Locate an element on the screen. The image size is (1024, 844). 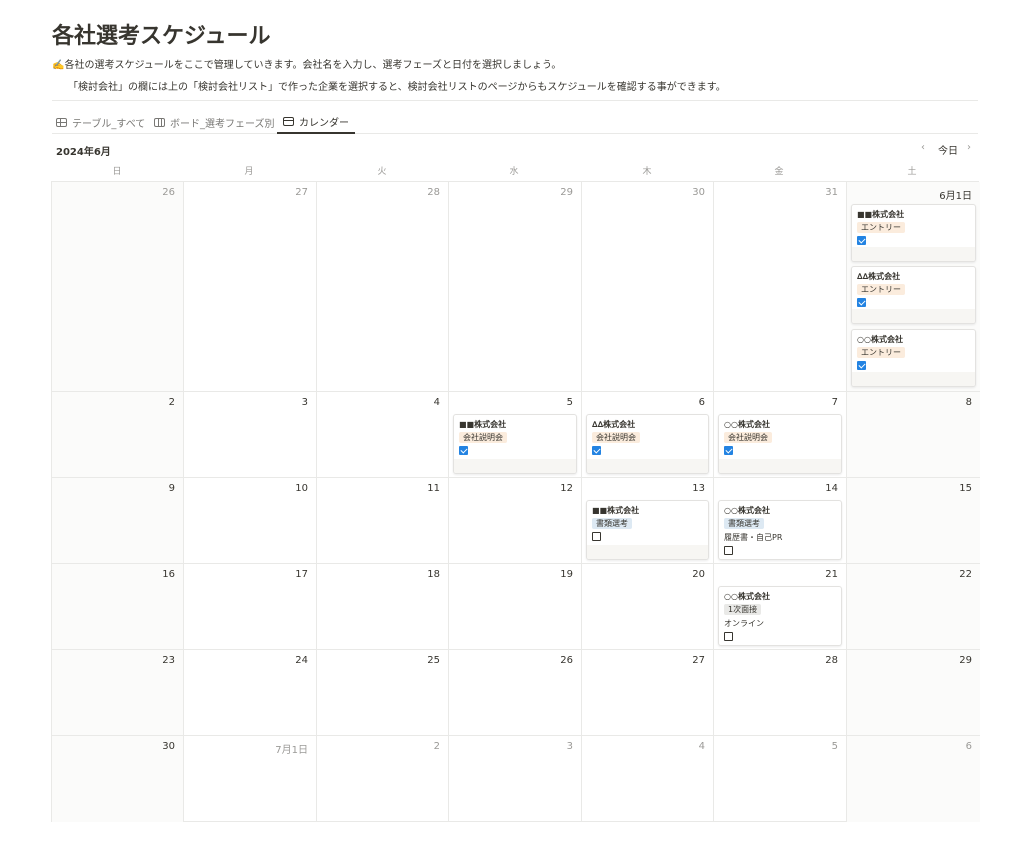
day-number: 6月1日 is located at coordinates (955, 196).